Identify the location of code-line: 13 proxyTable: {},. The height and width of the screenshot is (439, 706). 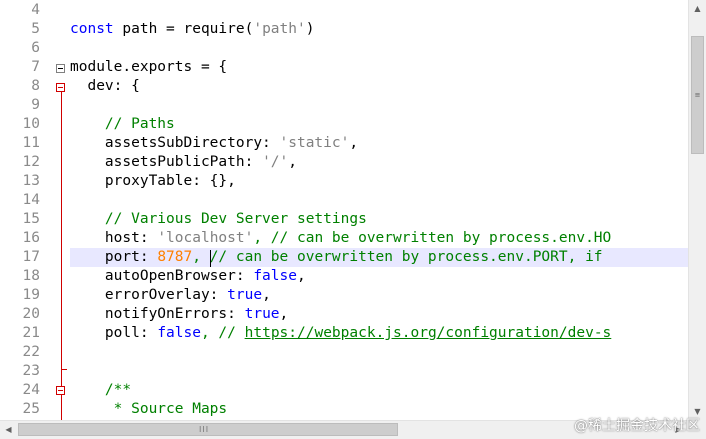
(344, 181).